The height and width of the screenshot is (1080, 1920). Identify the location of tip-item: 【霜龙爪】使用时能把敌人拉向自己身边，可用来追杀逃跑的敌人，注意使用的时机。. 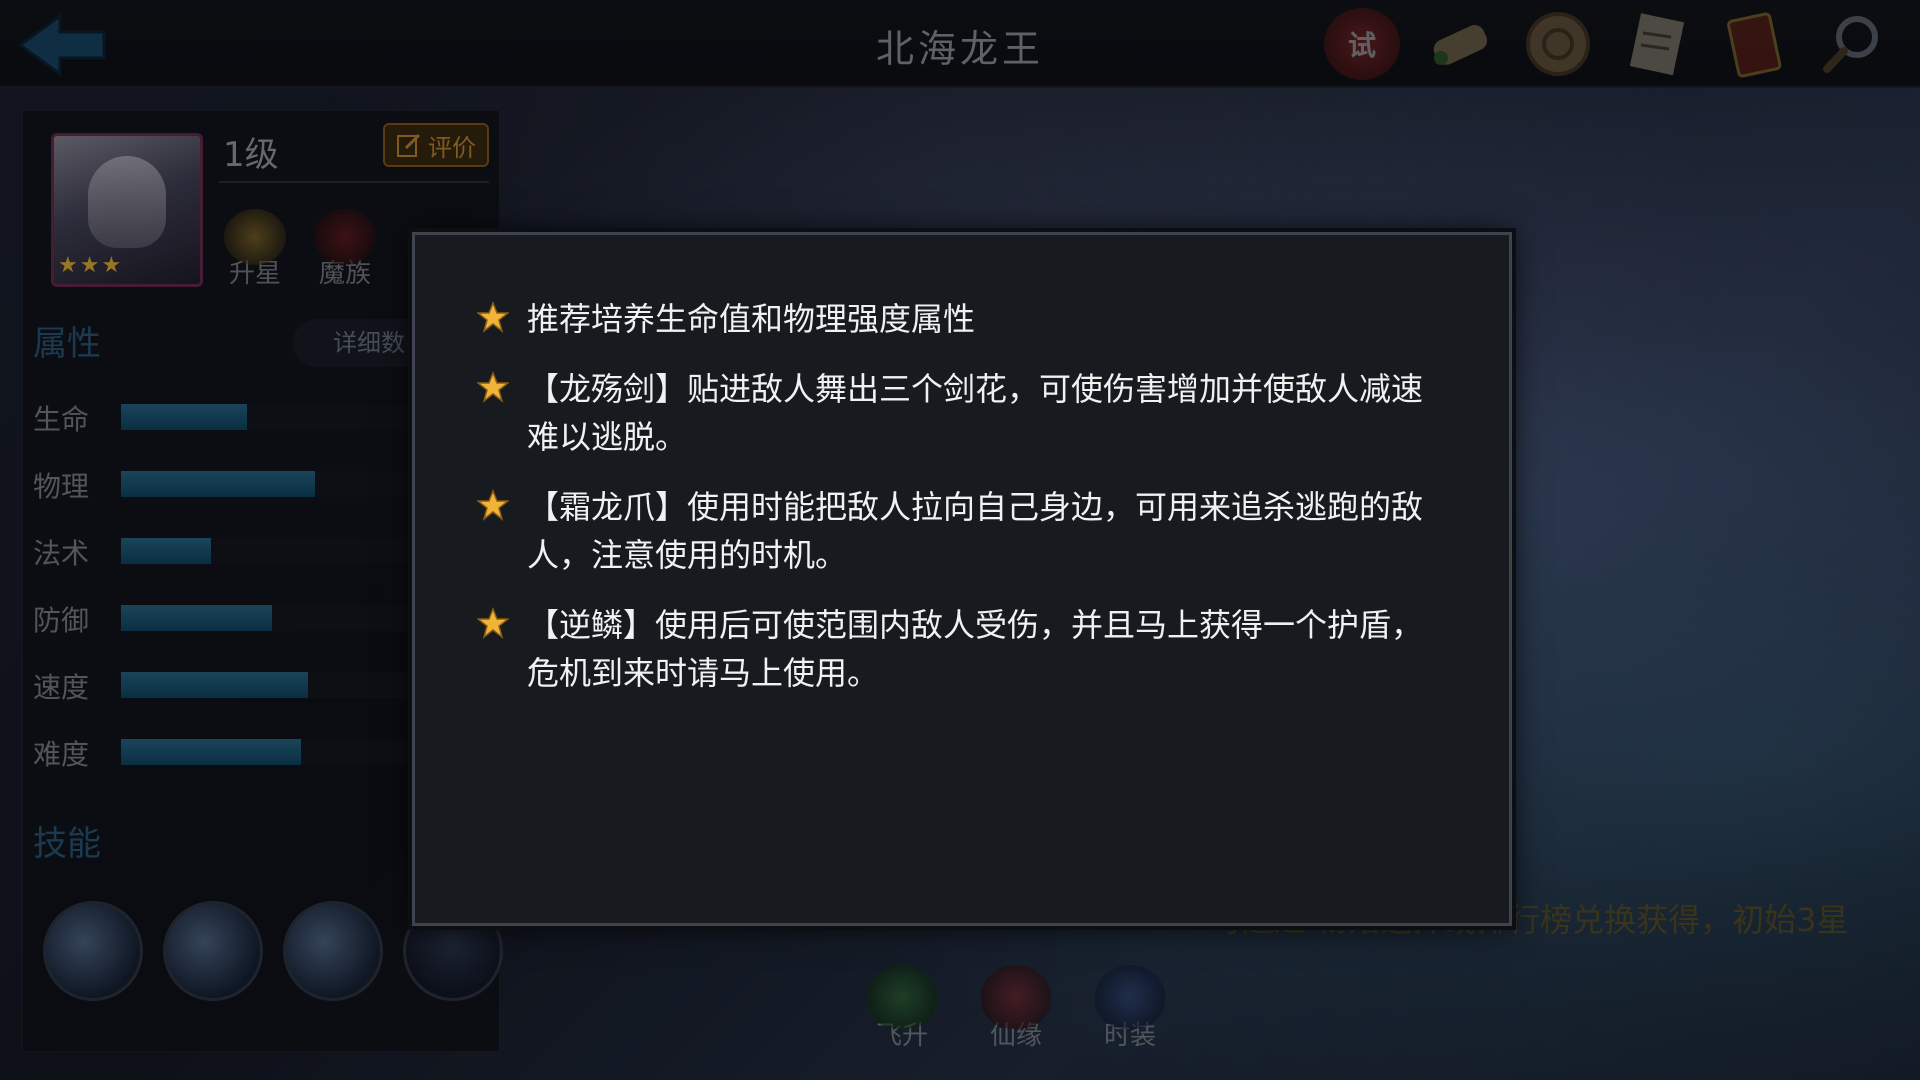
(957, 531).